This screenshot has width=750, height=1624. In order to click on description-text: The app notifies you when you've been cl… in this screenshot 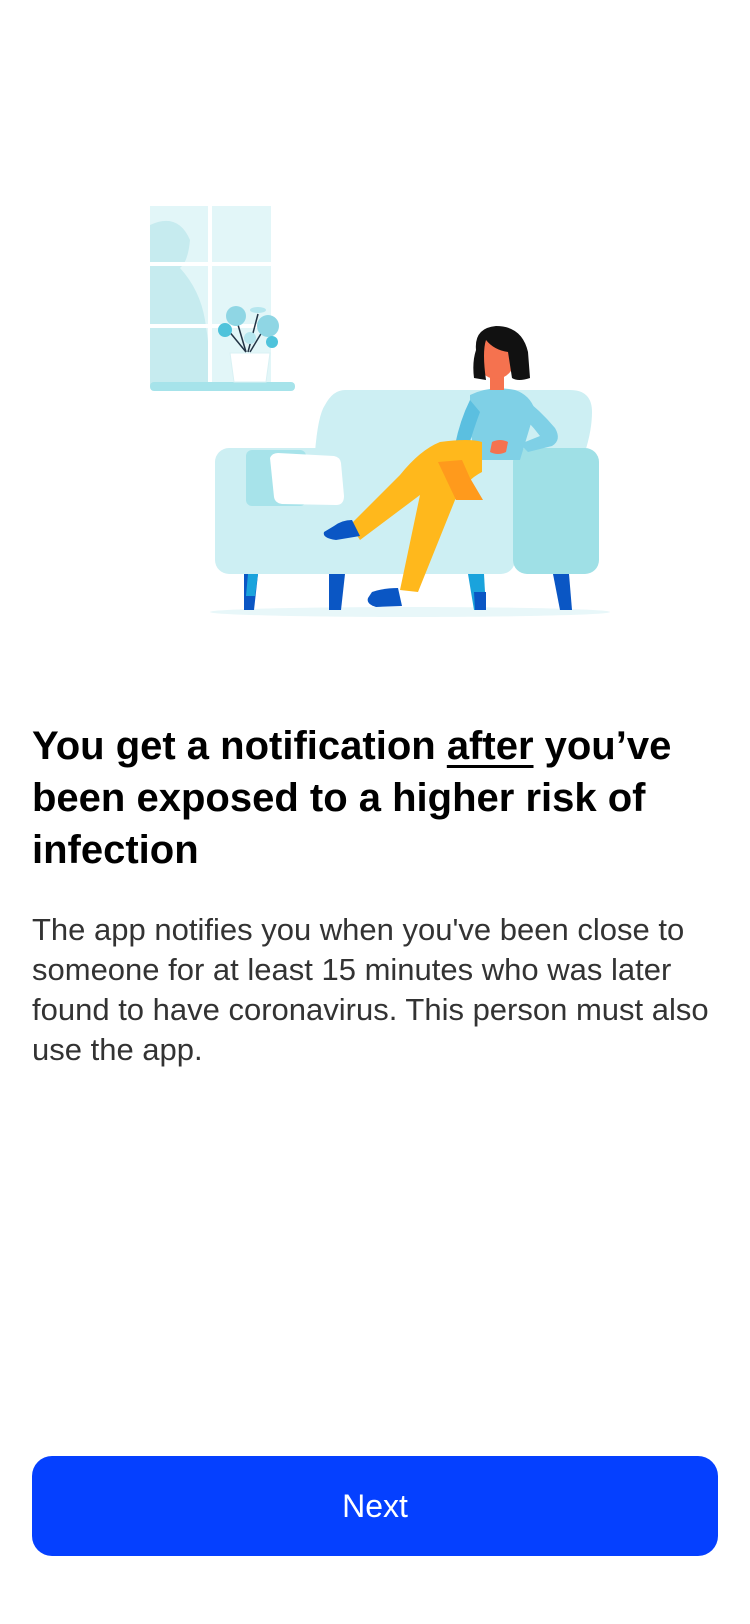, I will do `click(370, 989)`.